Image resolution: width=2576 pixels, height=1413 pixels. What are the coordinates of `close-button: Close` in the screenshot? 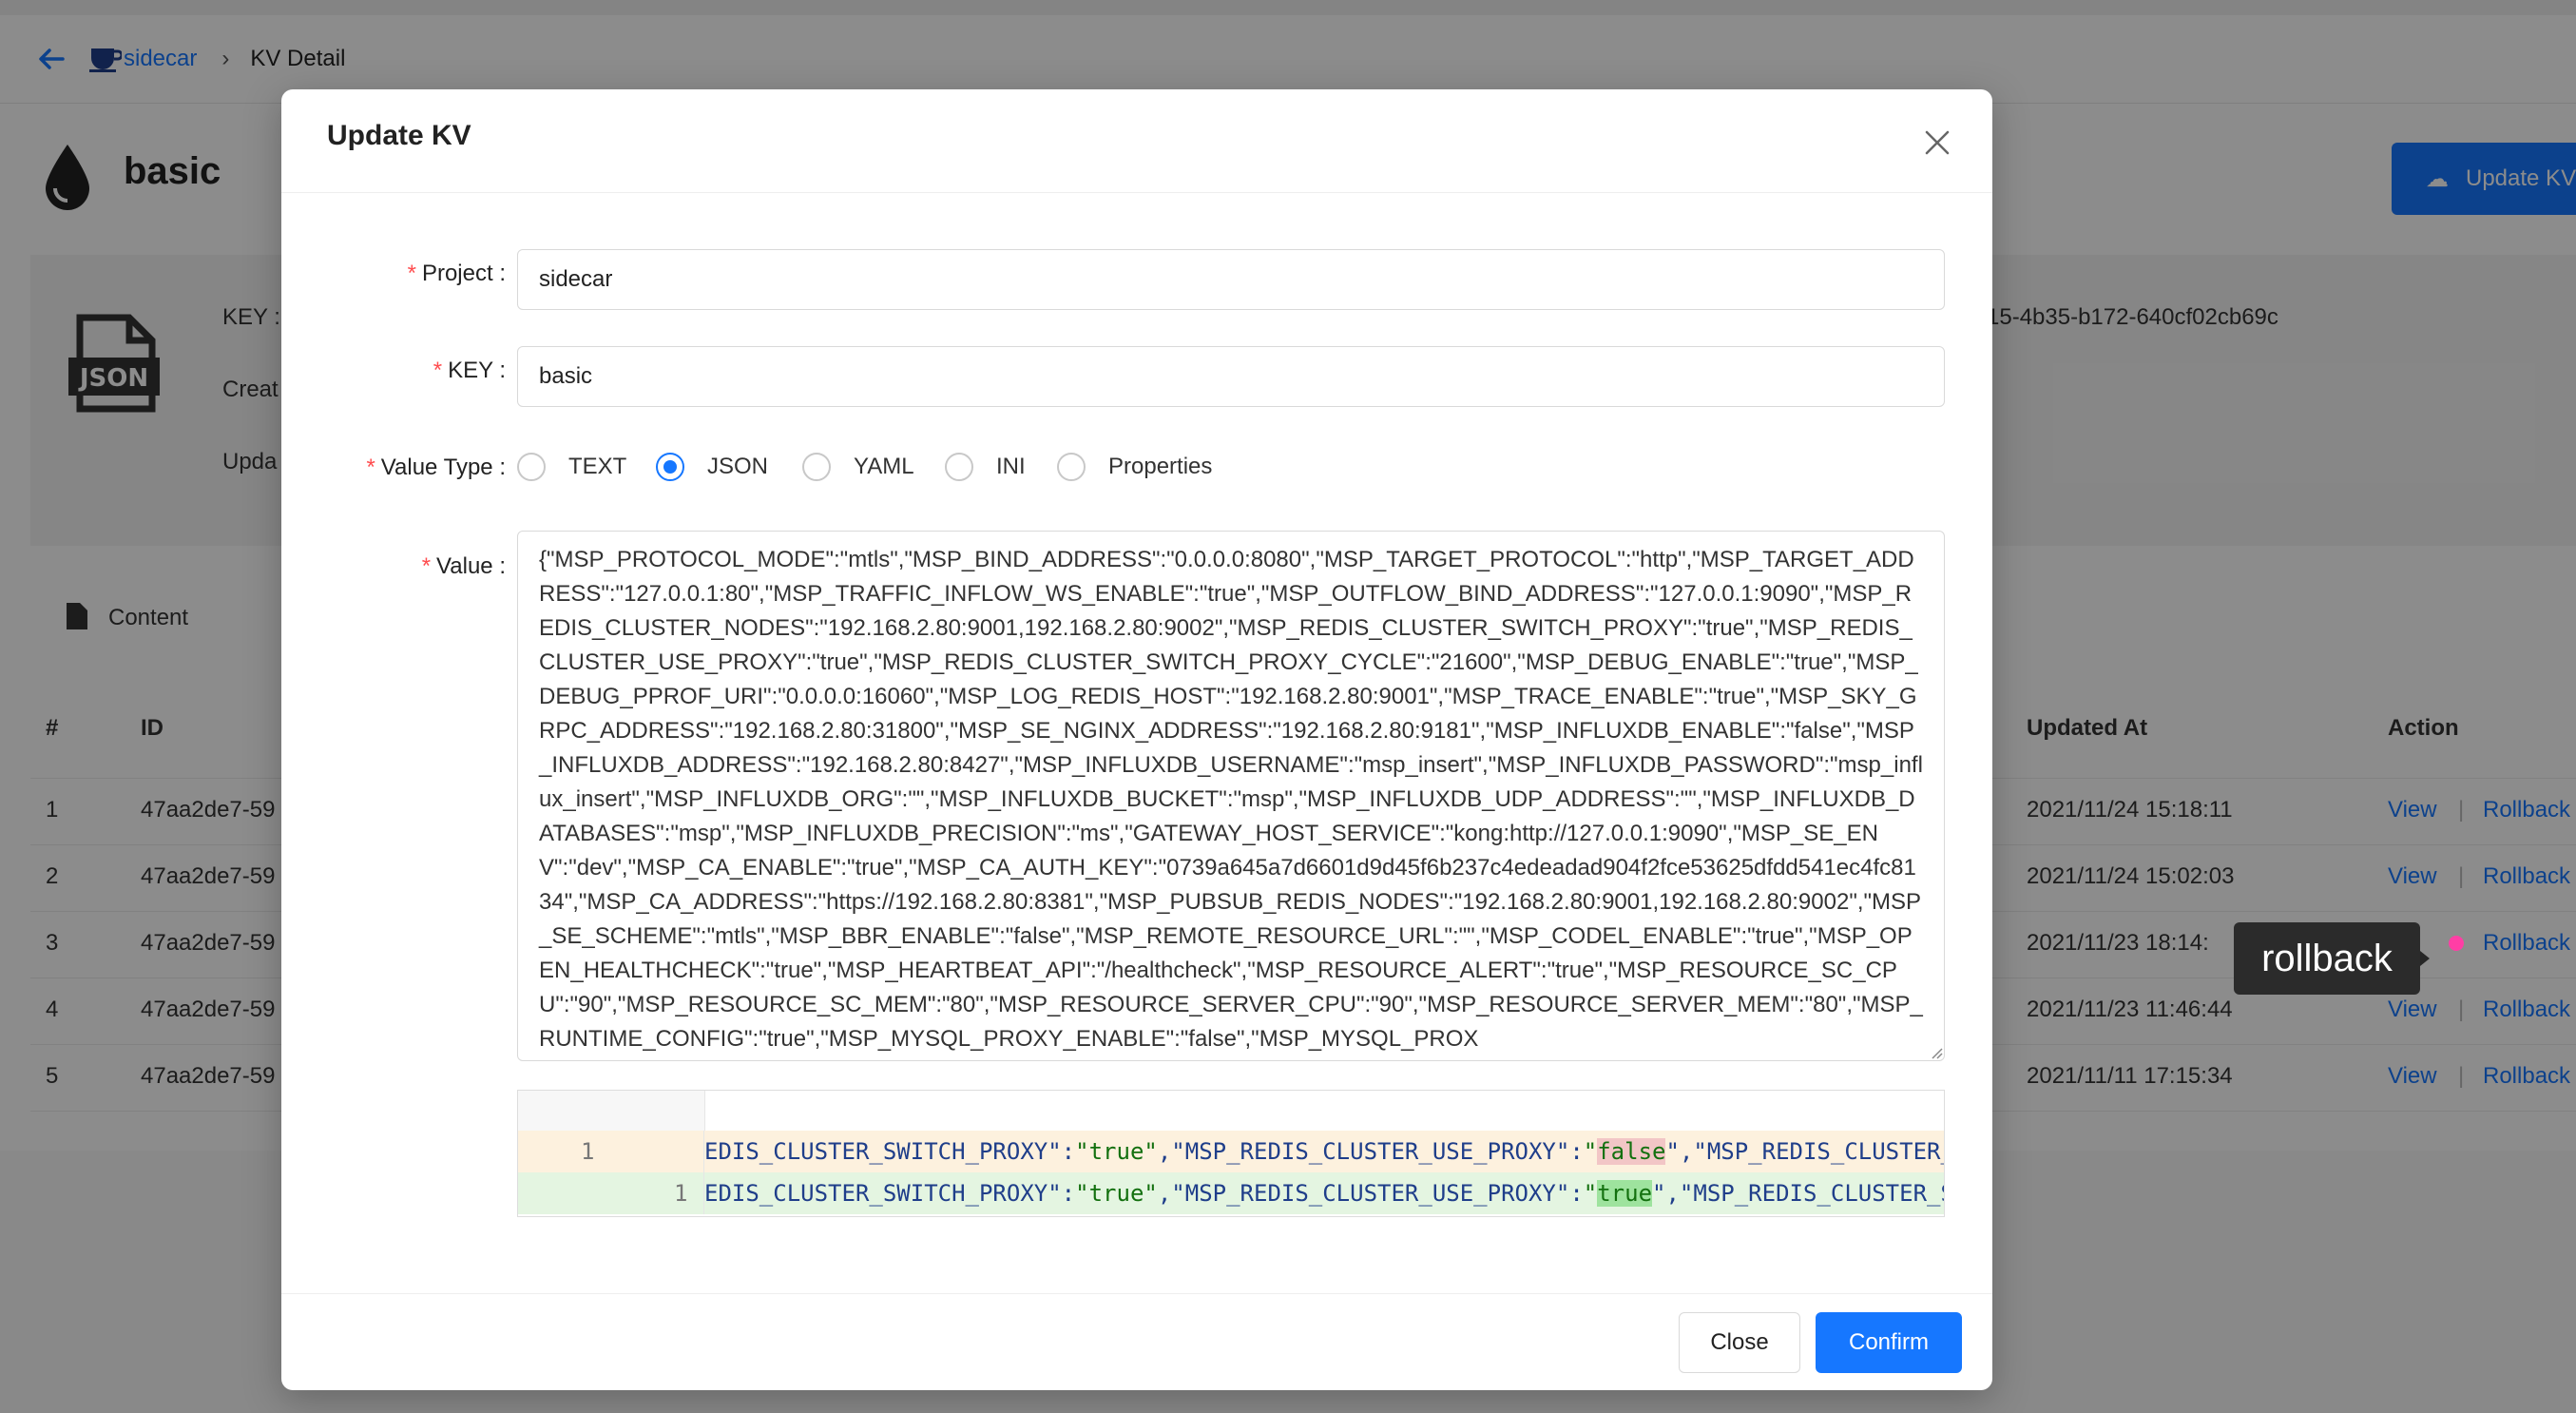 It's located at (1739, 1342).